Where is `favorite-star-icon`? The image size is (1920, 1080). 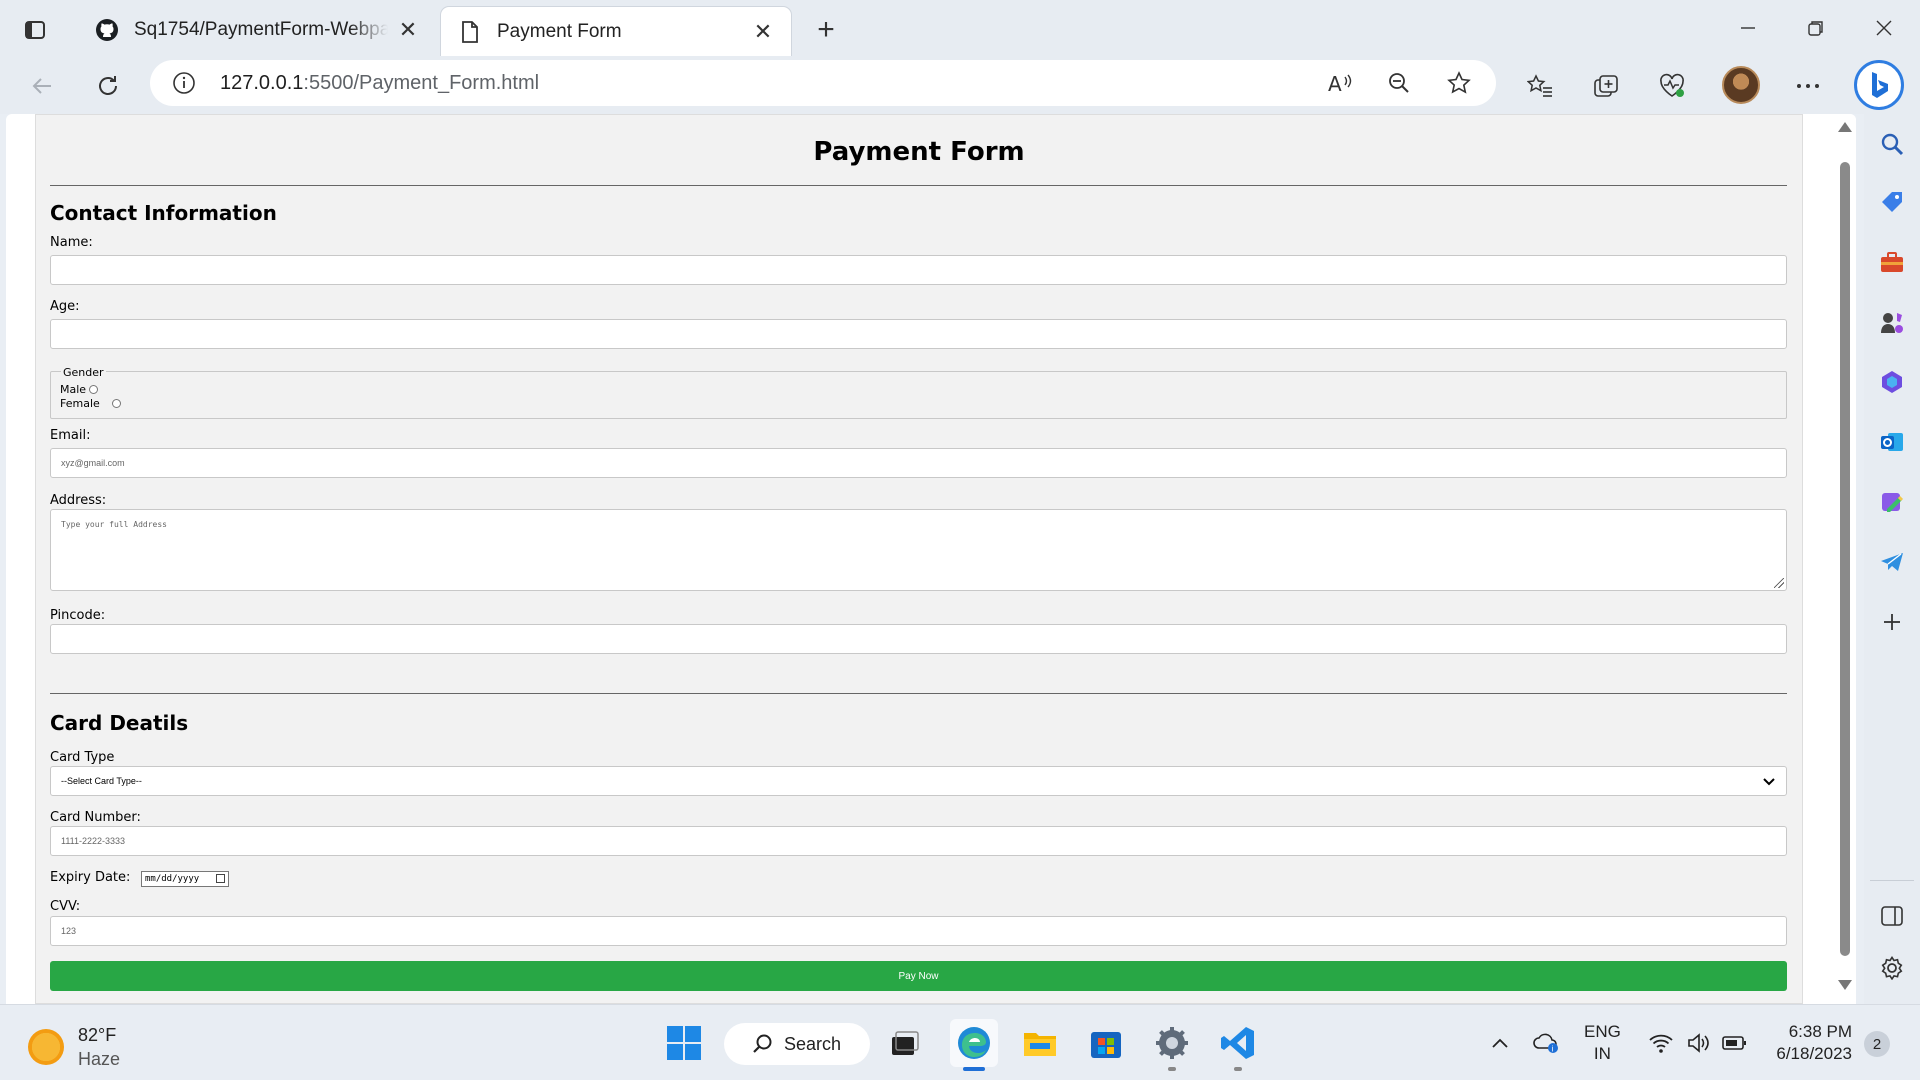 favorite-star-icon is located at coordinates (1459, 83).